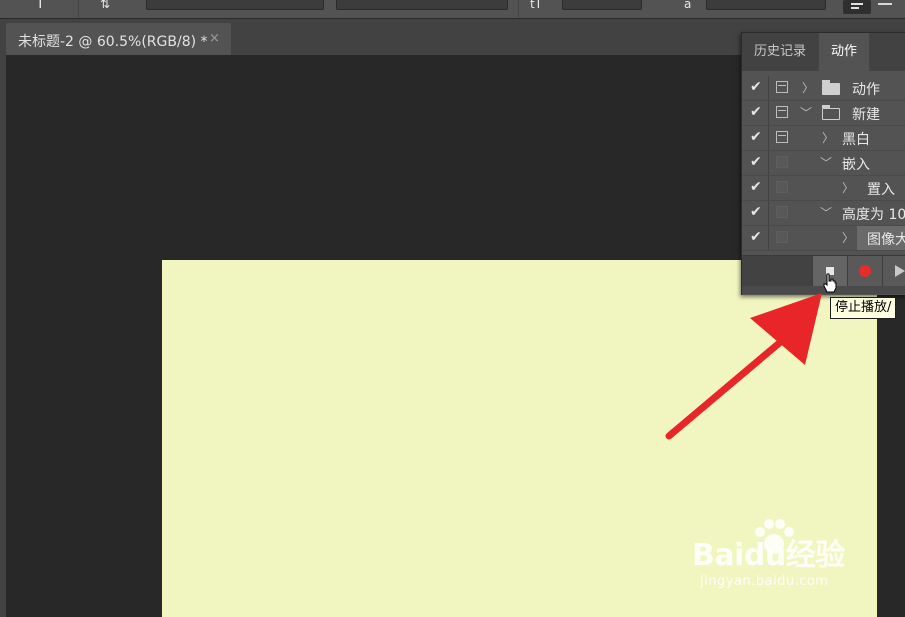  What do you see at coordinates (729, 385) in the screenshot?
I see `arrow-shaft` at bounding box center [729, 385].